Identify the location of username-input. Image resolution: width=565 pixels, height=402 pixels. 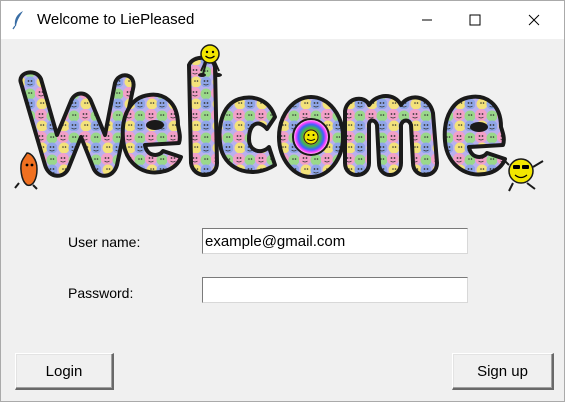
(335, 241).